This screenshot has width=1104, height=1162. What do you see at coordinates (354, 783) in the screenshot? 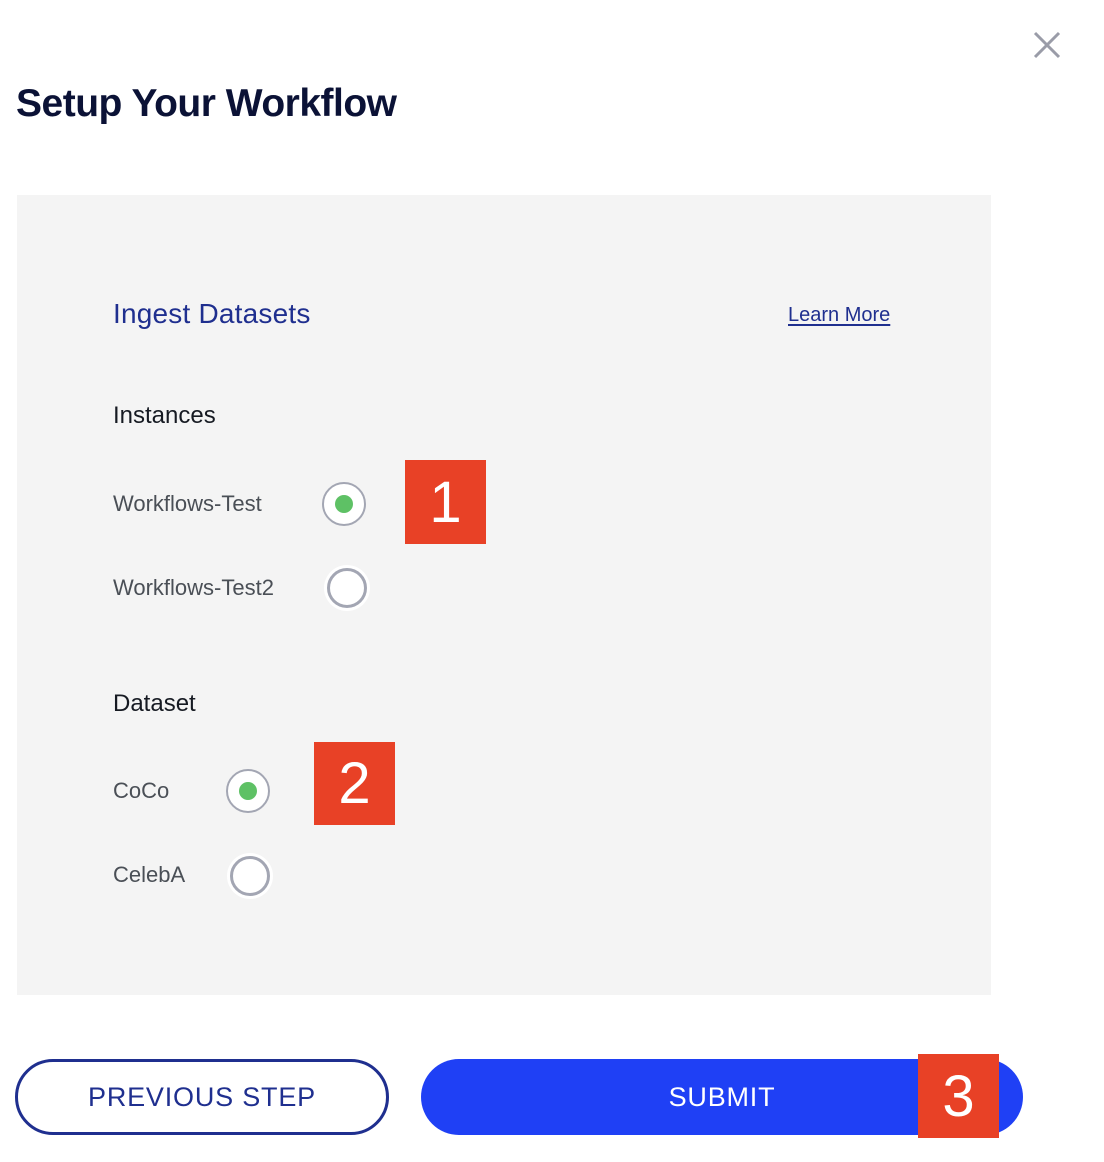
I see `annotation-marker-2: 2` at bounding box center [354, 783].